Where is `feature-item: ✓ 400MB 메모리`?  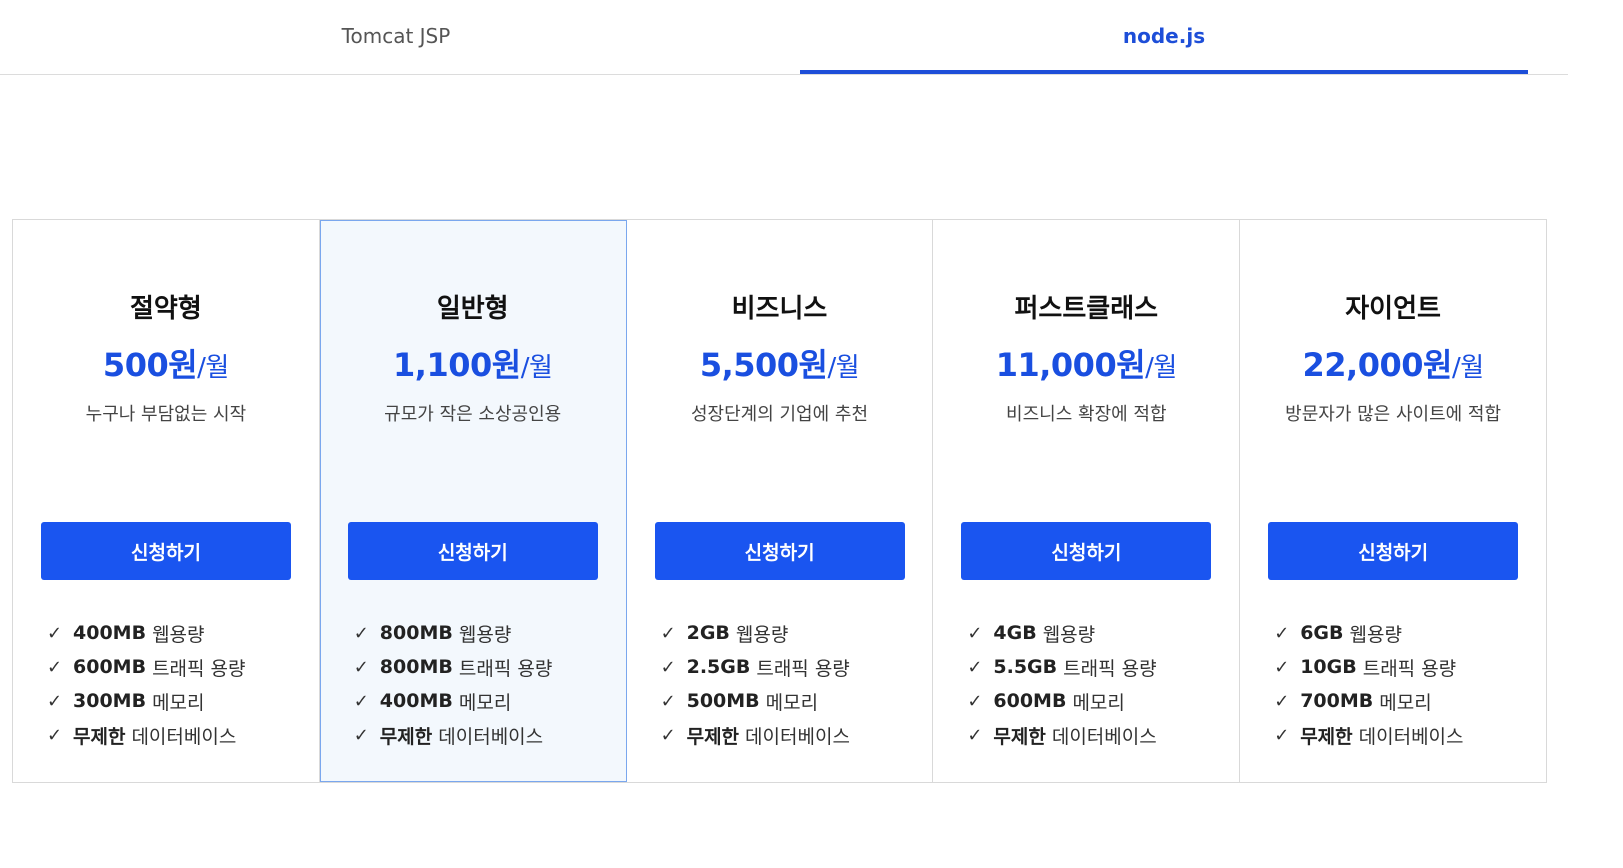
feature-item: ✓ 400MB 메모리 is located at coordinates (453, 701).